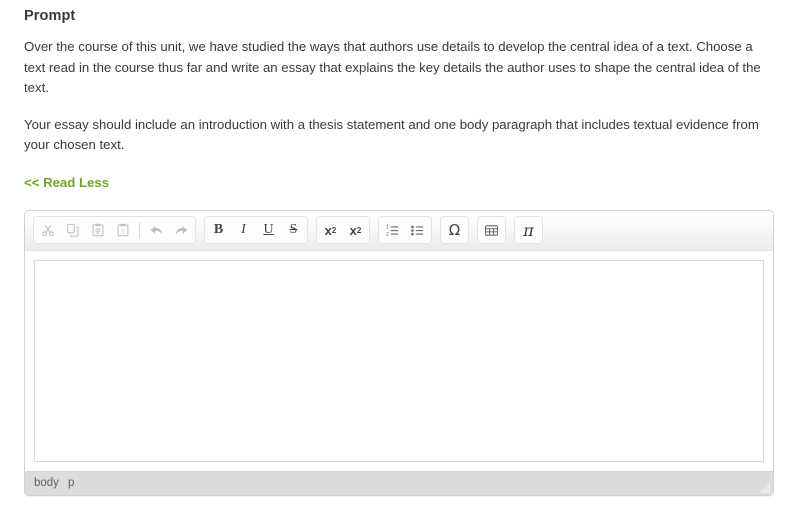 This screenshot has width=800, height=506. Describe the element at coordinates (123, 233) in the screenshot. I see `svg-text: T` at that location.